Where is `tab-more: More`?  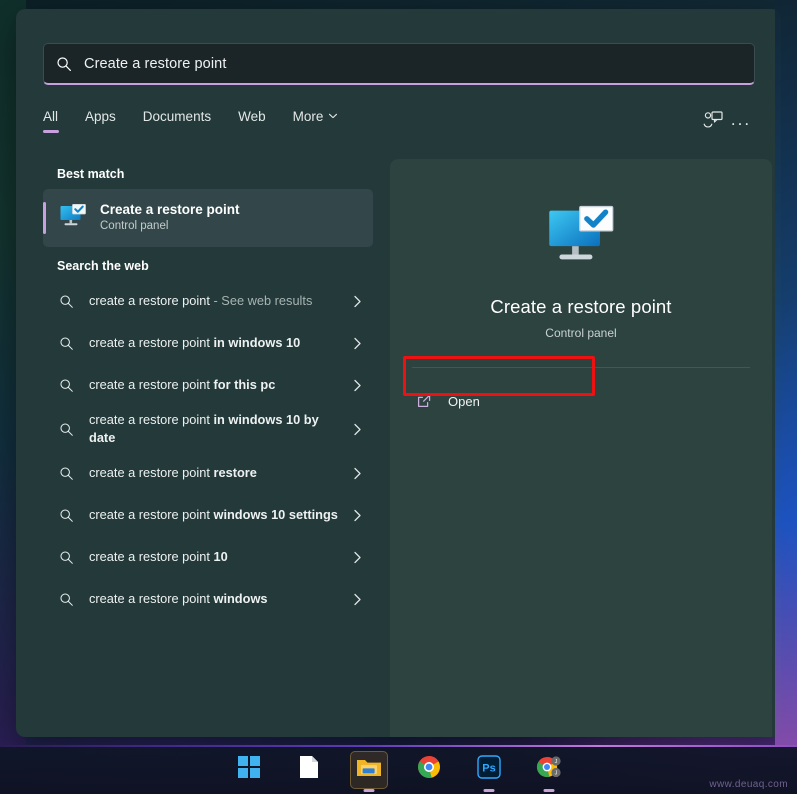
tab-more: More is located at coordinates (316, 120).